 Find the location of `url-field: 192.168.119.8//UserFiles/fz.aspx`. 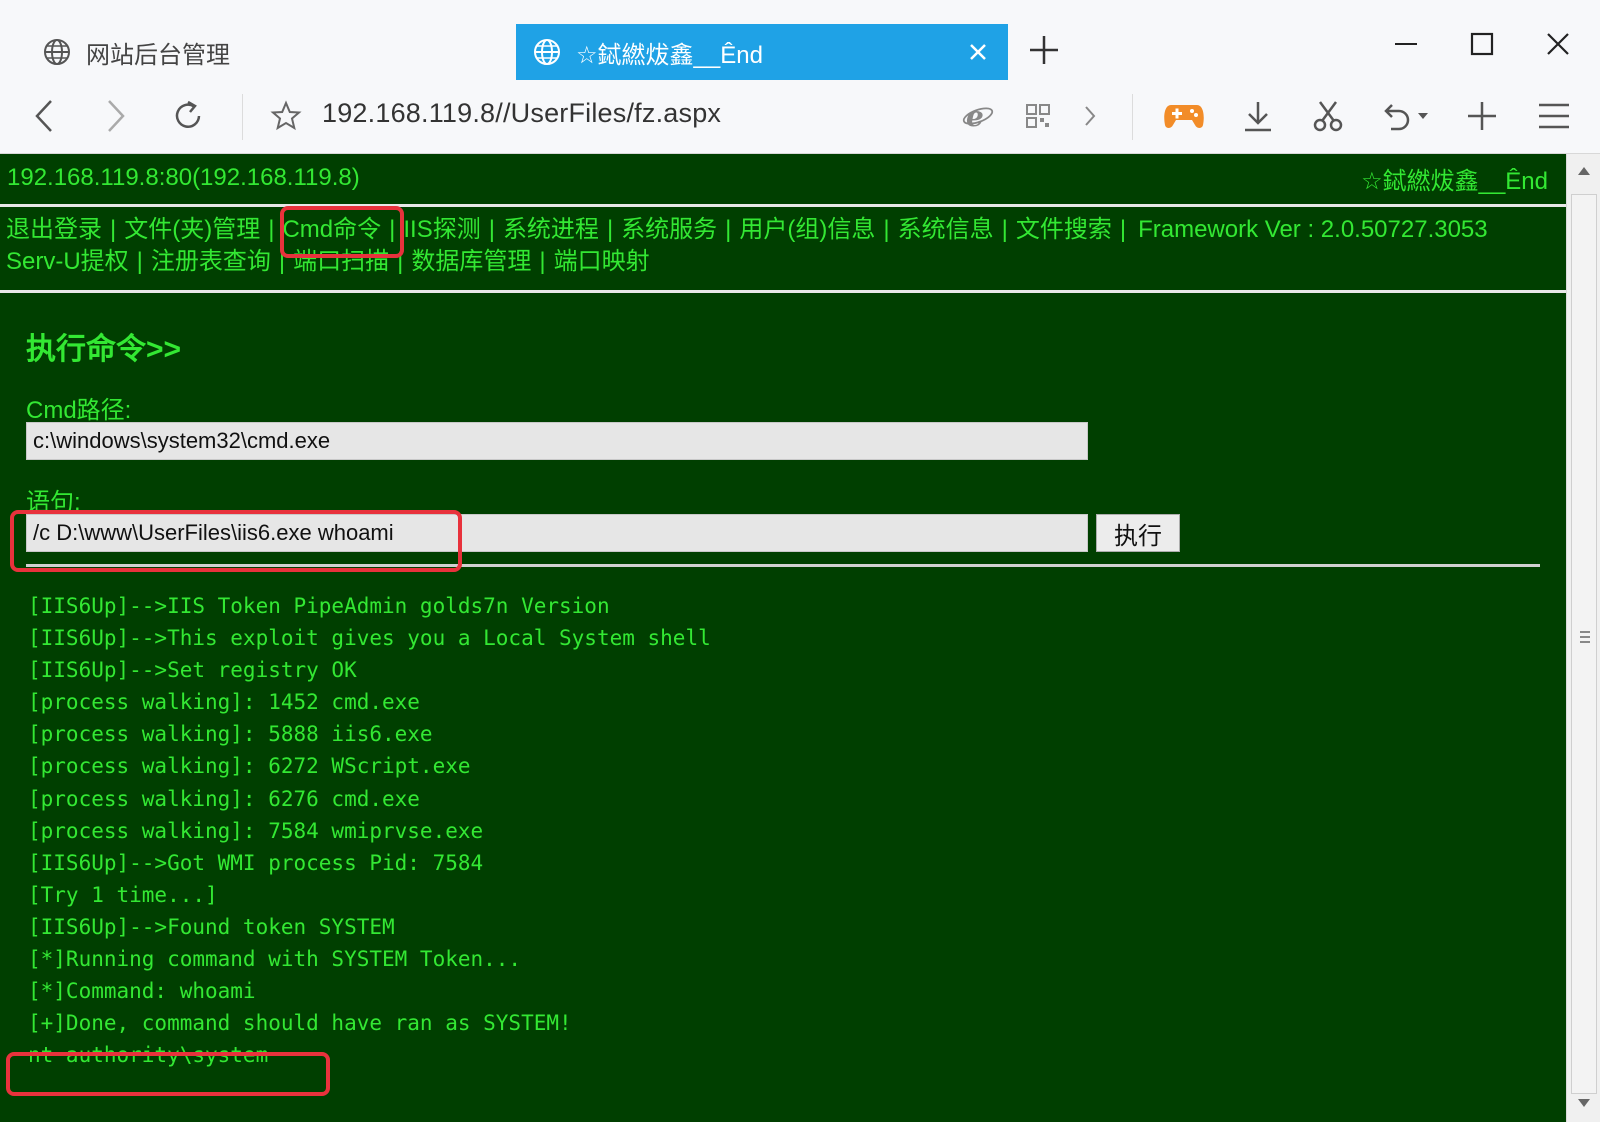

url-field: 192.168.119.8//UserFiles/fz.aspx is located at coordinates (521, 113).